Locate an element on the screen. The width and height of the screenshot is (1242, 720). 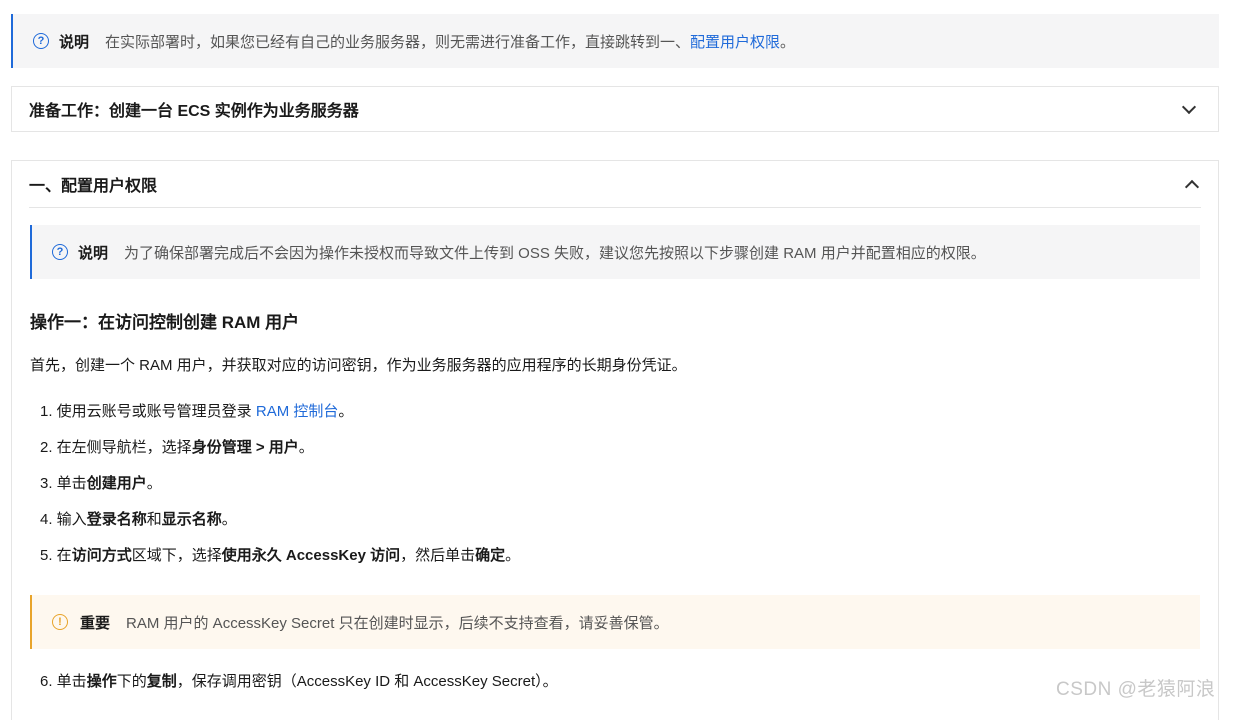
ram-console-link: RAM 控制台 is located at coordinates (297, 411).